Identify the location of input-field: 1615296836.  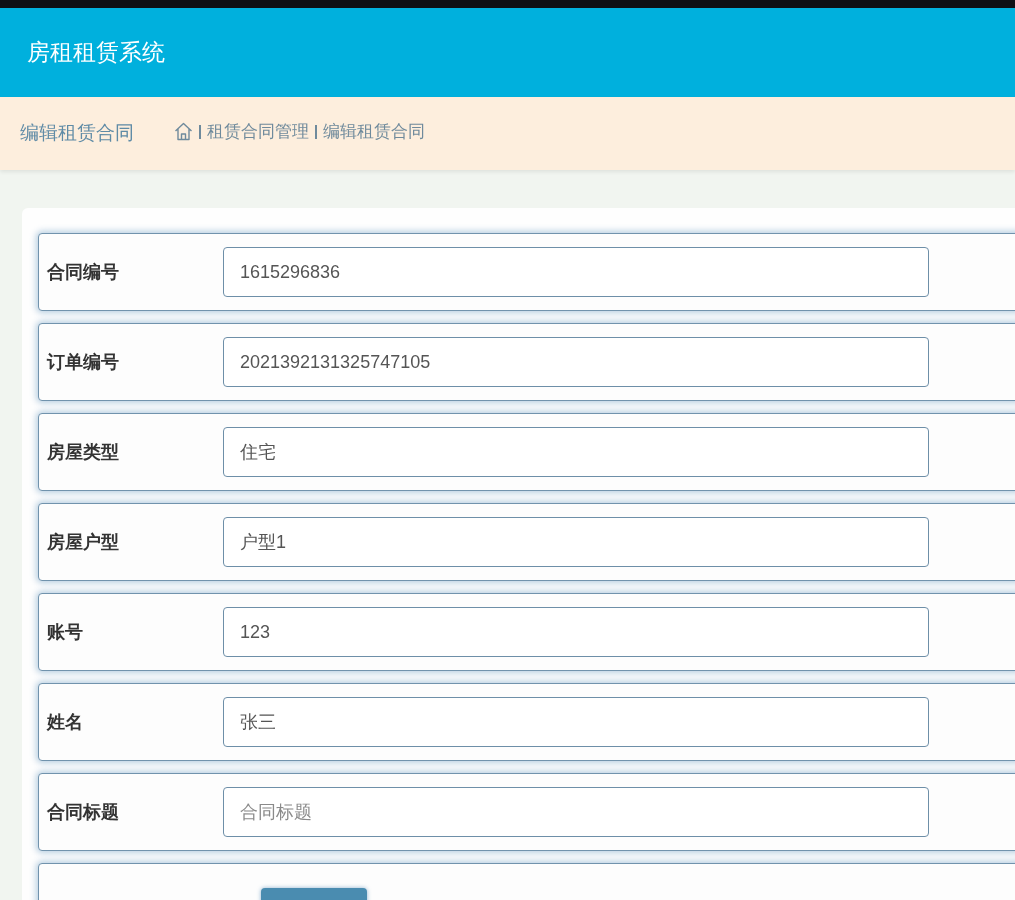
(576, 272).